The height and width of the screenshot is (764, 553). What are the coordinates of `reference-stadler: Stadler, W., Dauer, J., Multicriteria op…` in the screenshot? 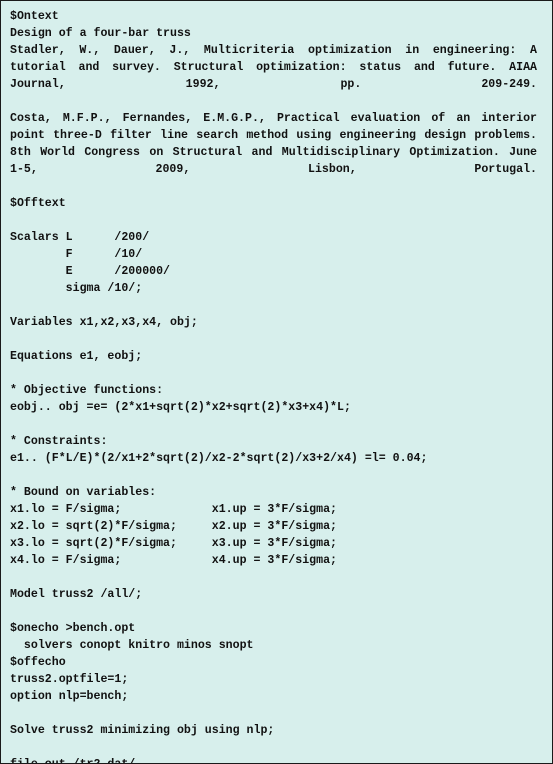 It's located at (273, 67).